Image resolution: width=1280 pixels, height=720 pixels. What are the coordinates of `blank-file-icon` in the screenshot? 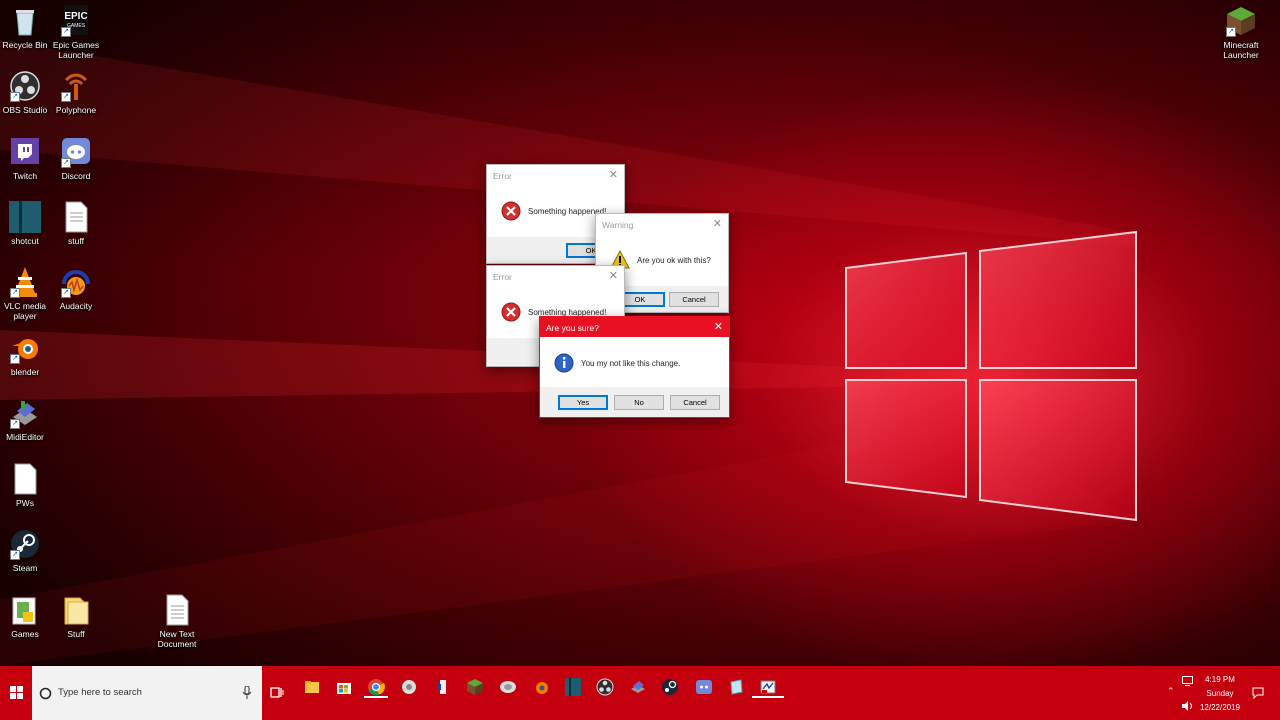 It's located at (25, 479).